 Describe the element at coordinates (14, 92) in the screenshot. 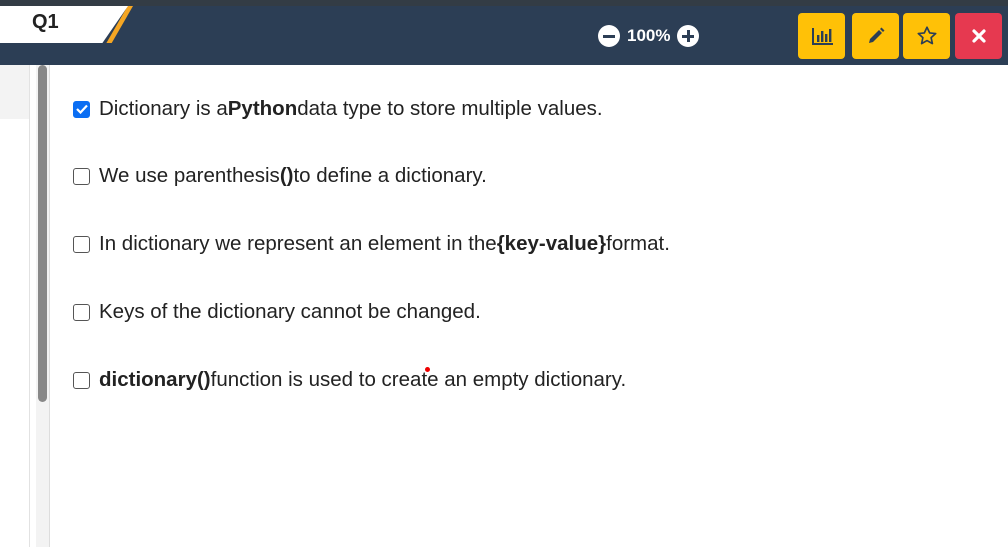

I see `left-panel-item` at that location.